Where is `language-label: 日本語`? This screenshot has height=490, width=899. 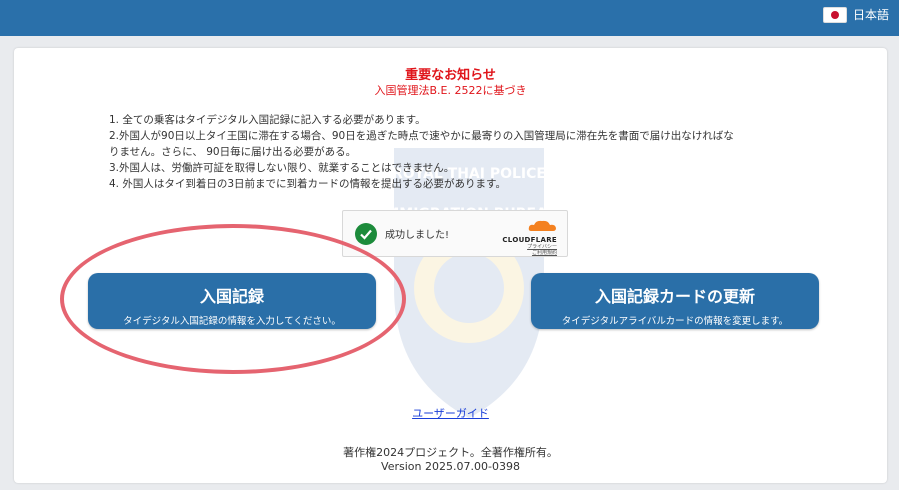 language-label: 日本語 is located at coordinates (870, 15).